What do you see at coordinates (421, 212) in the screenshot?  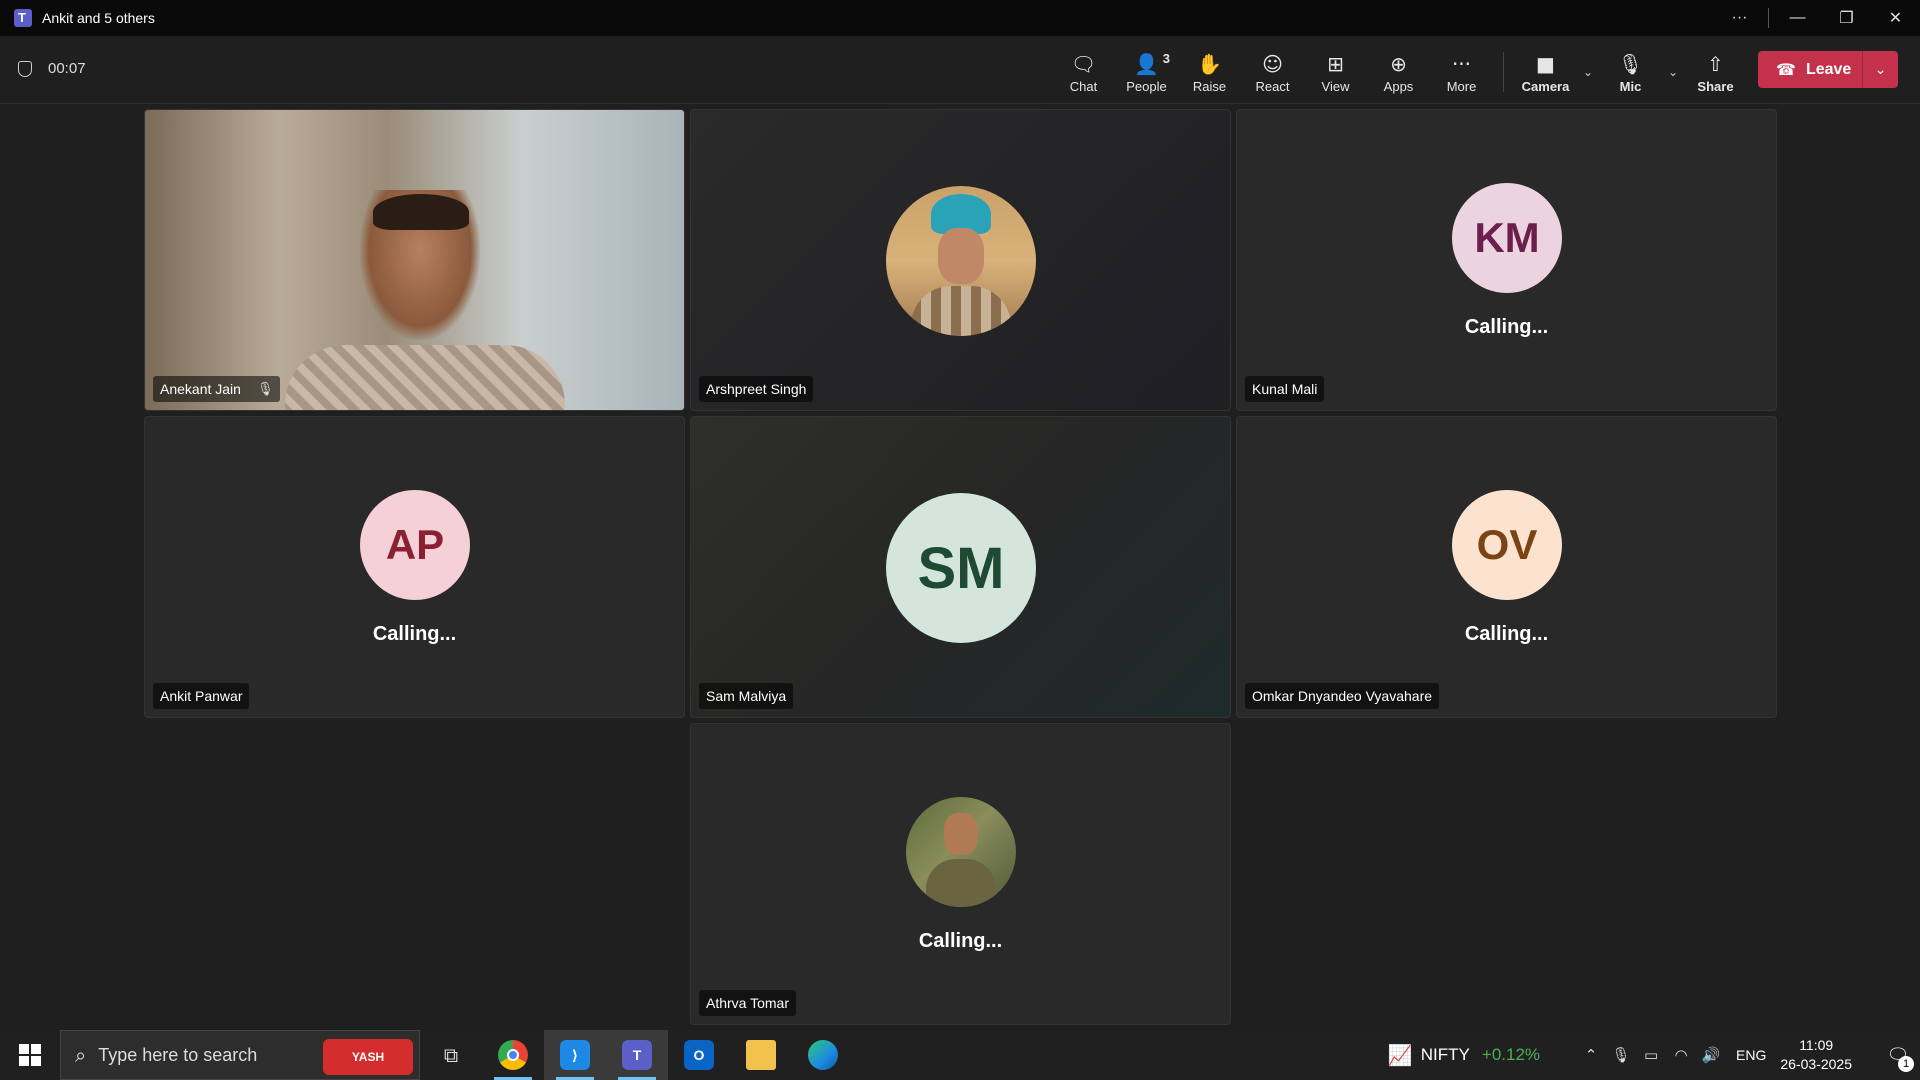 I see `participant-hair` at bounding box center [421, 212].